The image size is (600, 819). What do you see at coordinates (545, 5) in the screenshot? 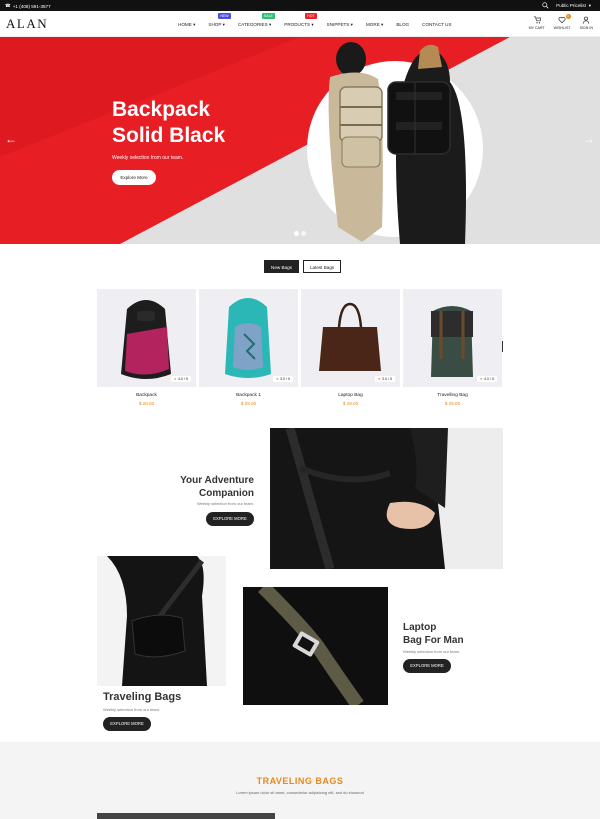
I see `search-icon` at bounding box center [545, 5].